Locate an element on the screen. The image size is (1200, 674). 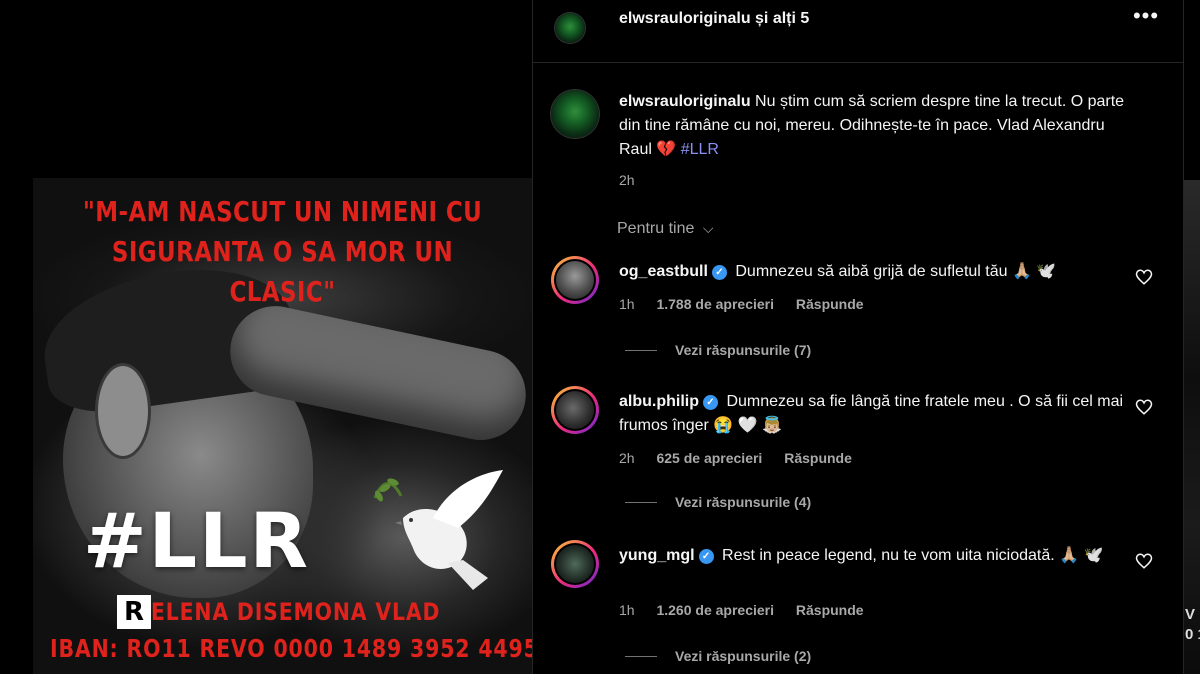
view-replies-button: Vezi răspunsurile (2) is located at coordinates (718, 656).